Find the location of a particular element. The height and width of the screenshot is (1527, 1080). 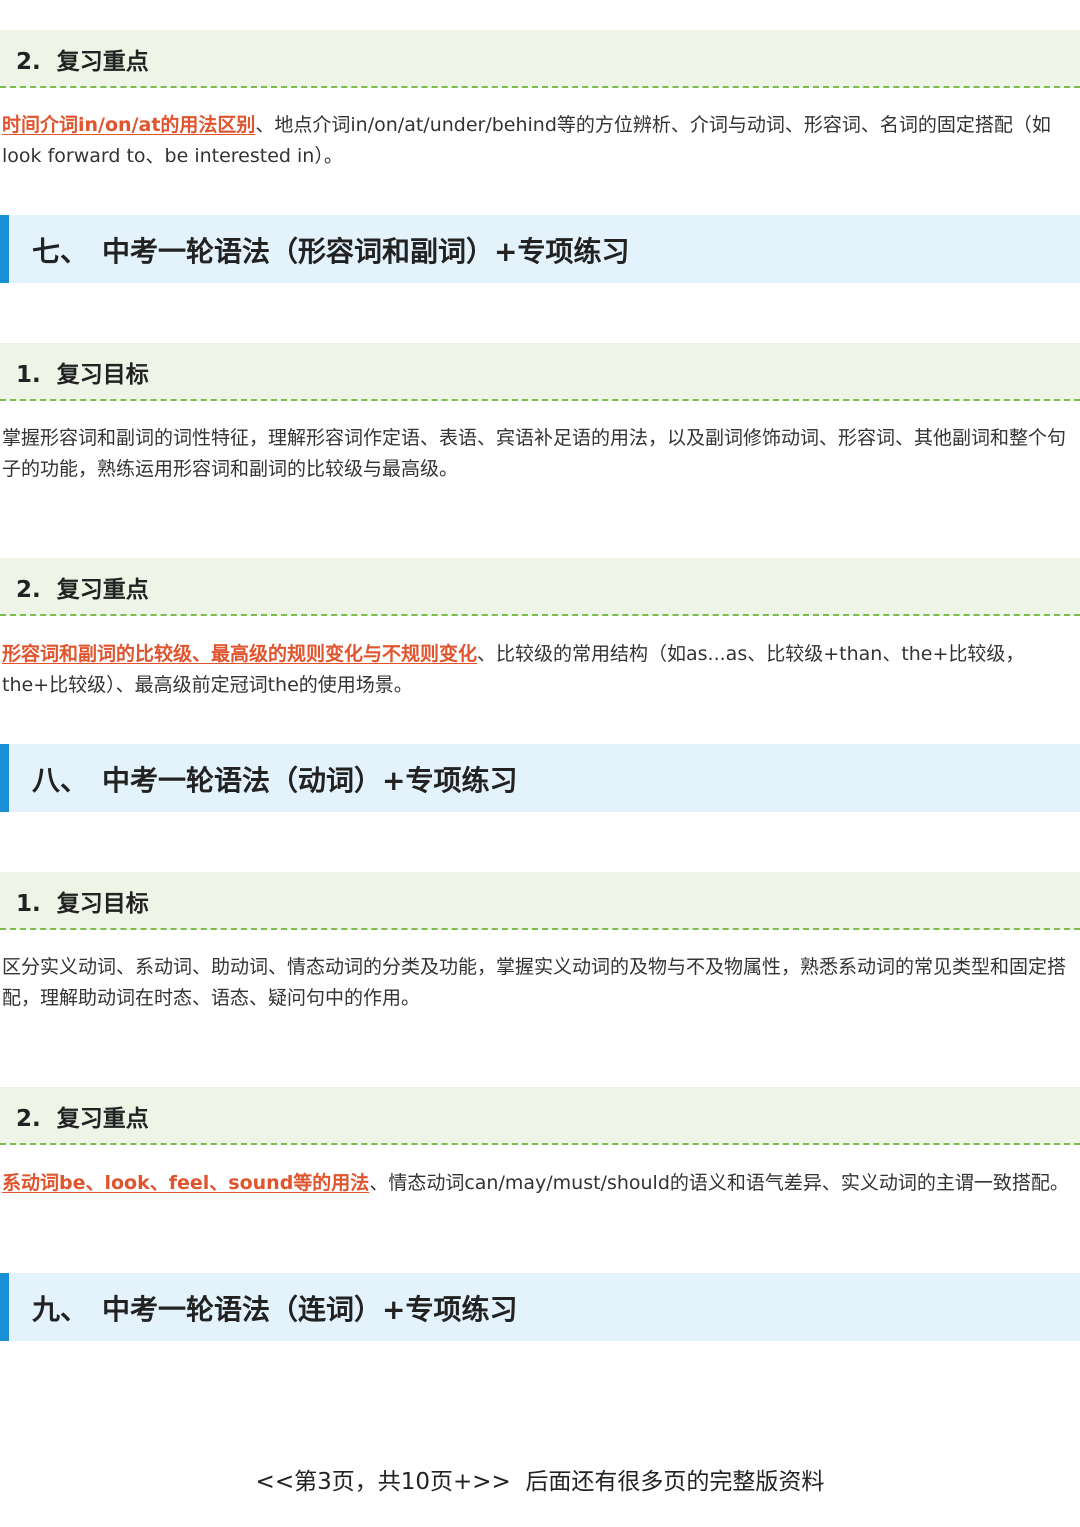

section-title: 中考一轮语法（形容词和副词）+专项练习 is located at coordinates (366, 251).